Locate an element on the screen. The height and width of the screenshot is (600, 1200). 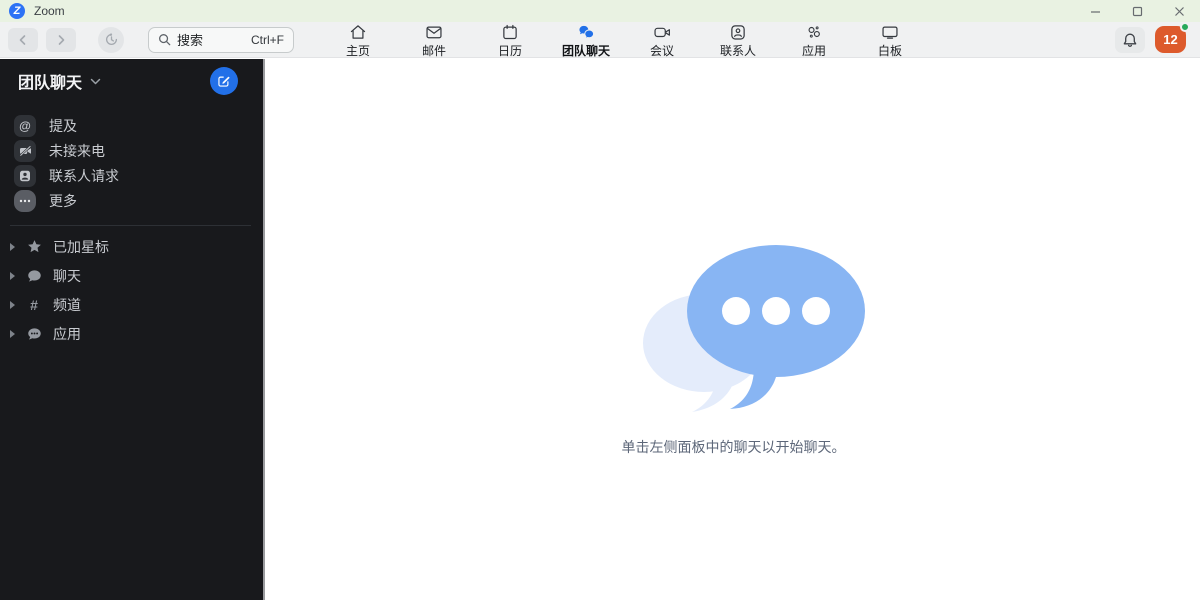
empty-state: 单击左侧面板中的聊天以开始聊天。 is located at coordinates (734, 344).